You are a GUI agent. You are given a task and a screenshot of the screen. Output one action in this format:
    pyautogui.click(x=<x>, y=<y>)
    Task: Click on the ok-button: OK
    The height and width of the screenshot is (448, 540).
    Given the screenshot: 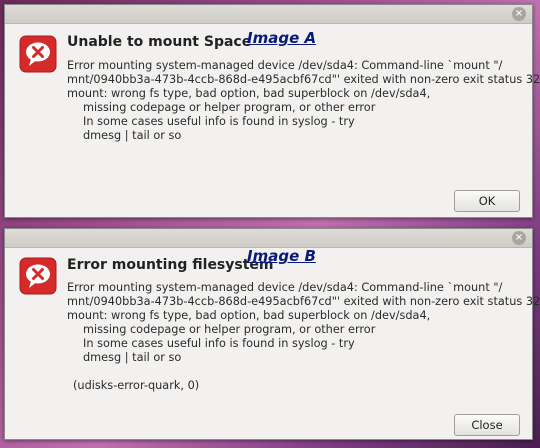 What is the action you would take?
    pyautogui.click(x=487, y=201)
    